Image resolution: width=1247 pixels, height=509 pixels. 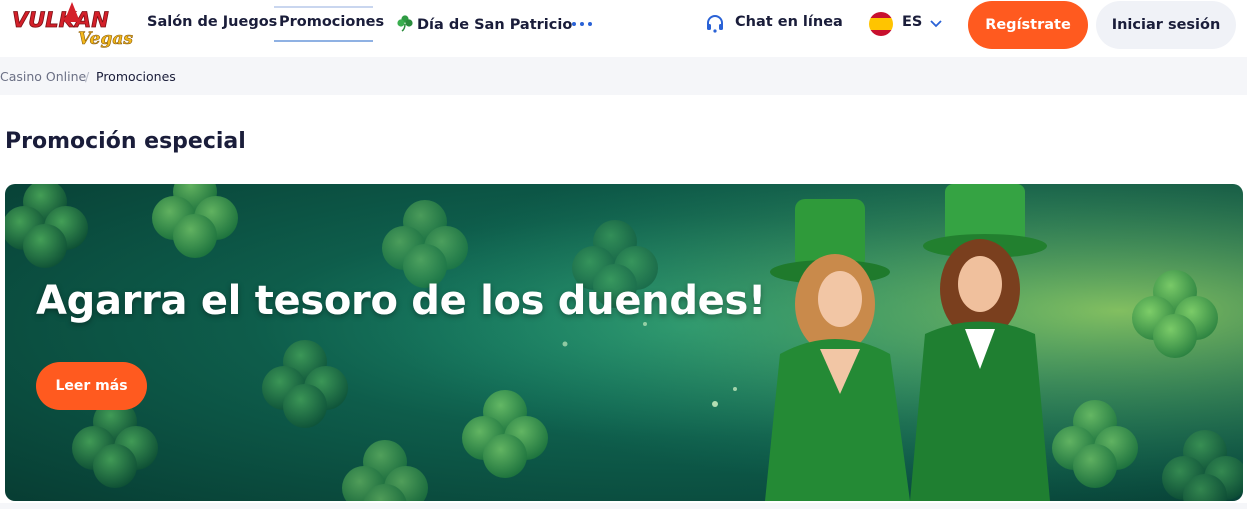 What do you see at coordinates (323, 7) in the screenshot?
I see `nav-active-indicator-top` at bounding box center [323, 7].